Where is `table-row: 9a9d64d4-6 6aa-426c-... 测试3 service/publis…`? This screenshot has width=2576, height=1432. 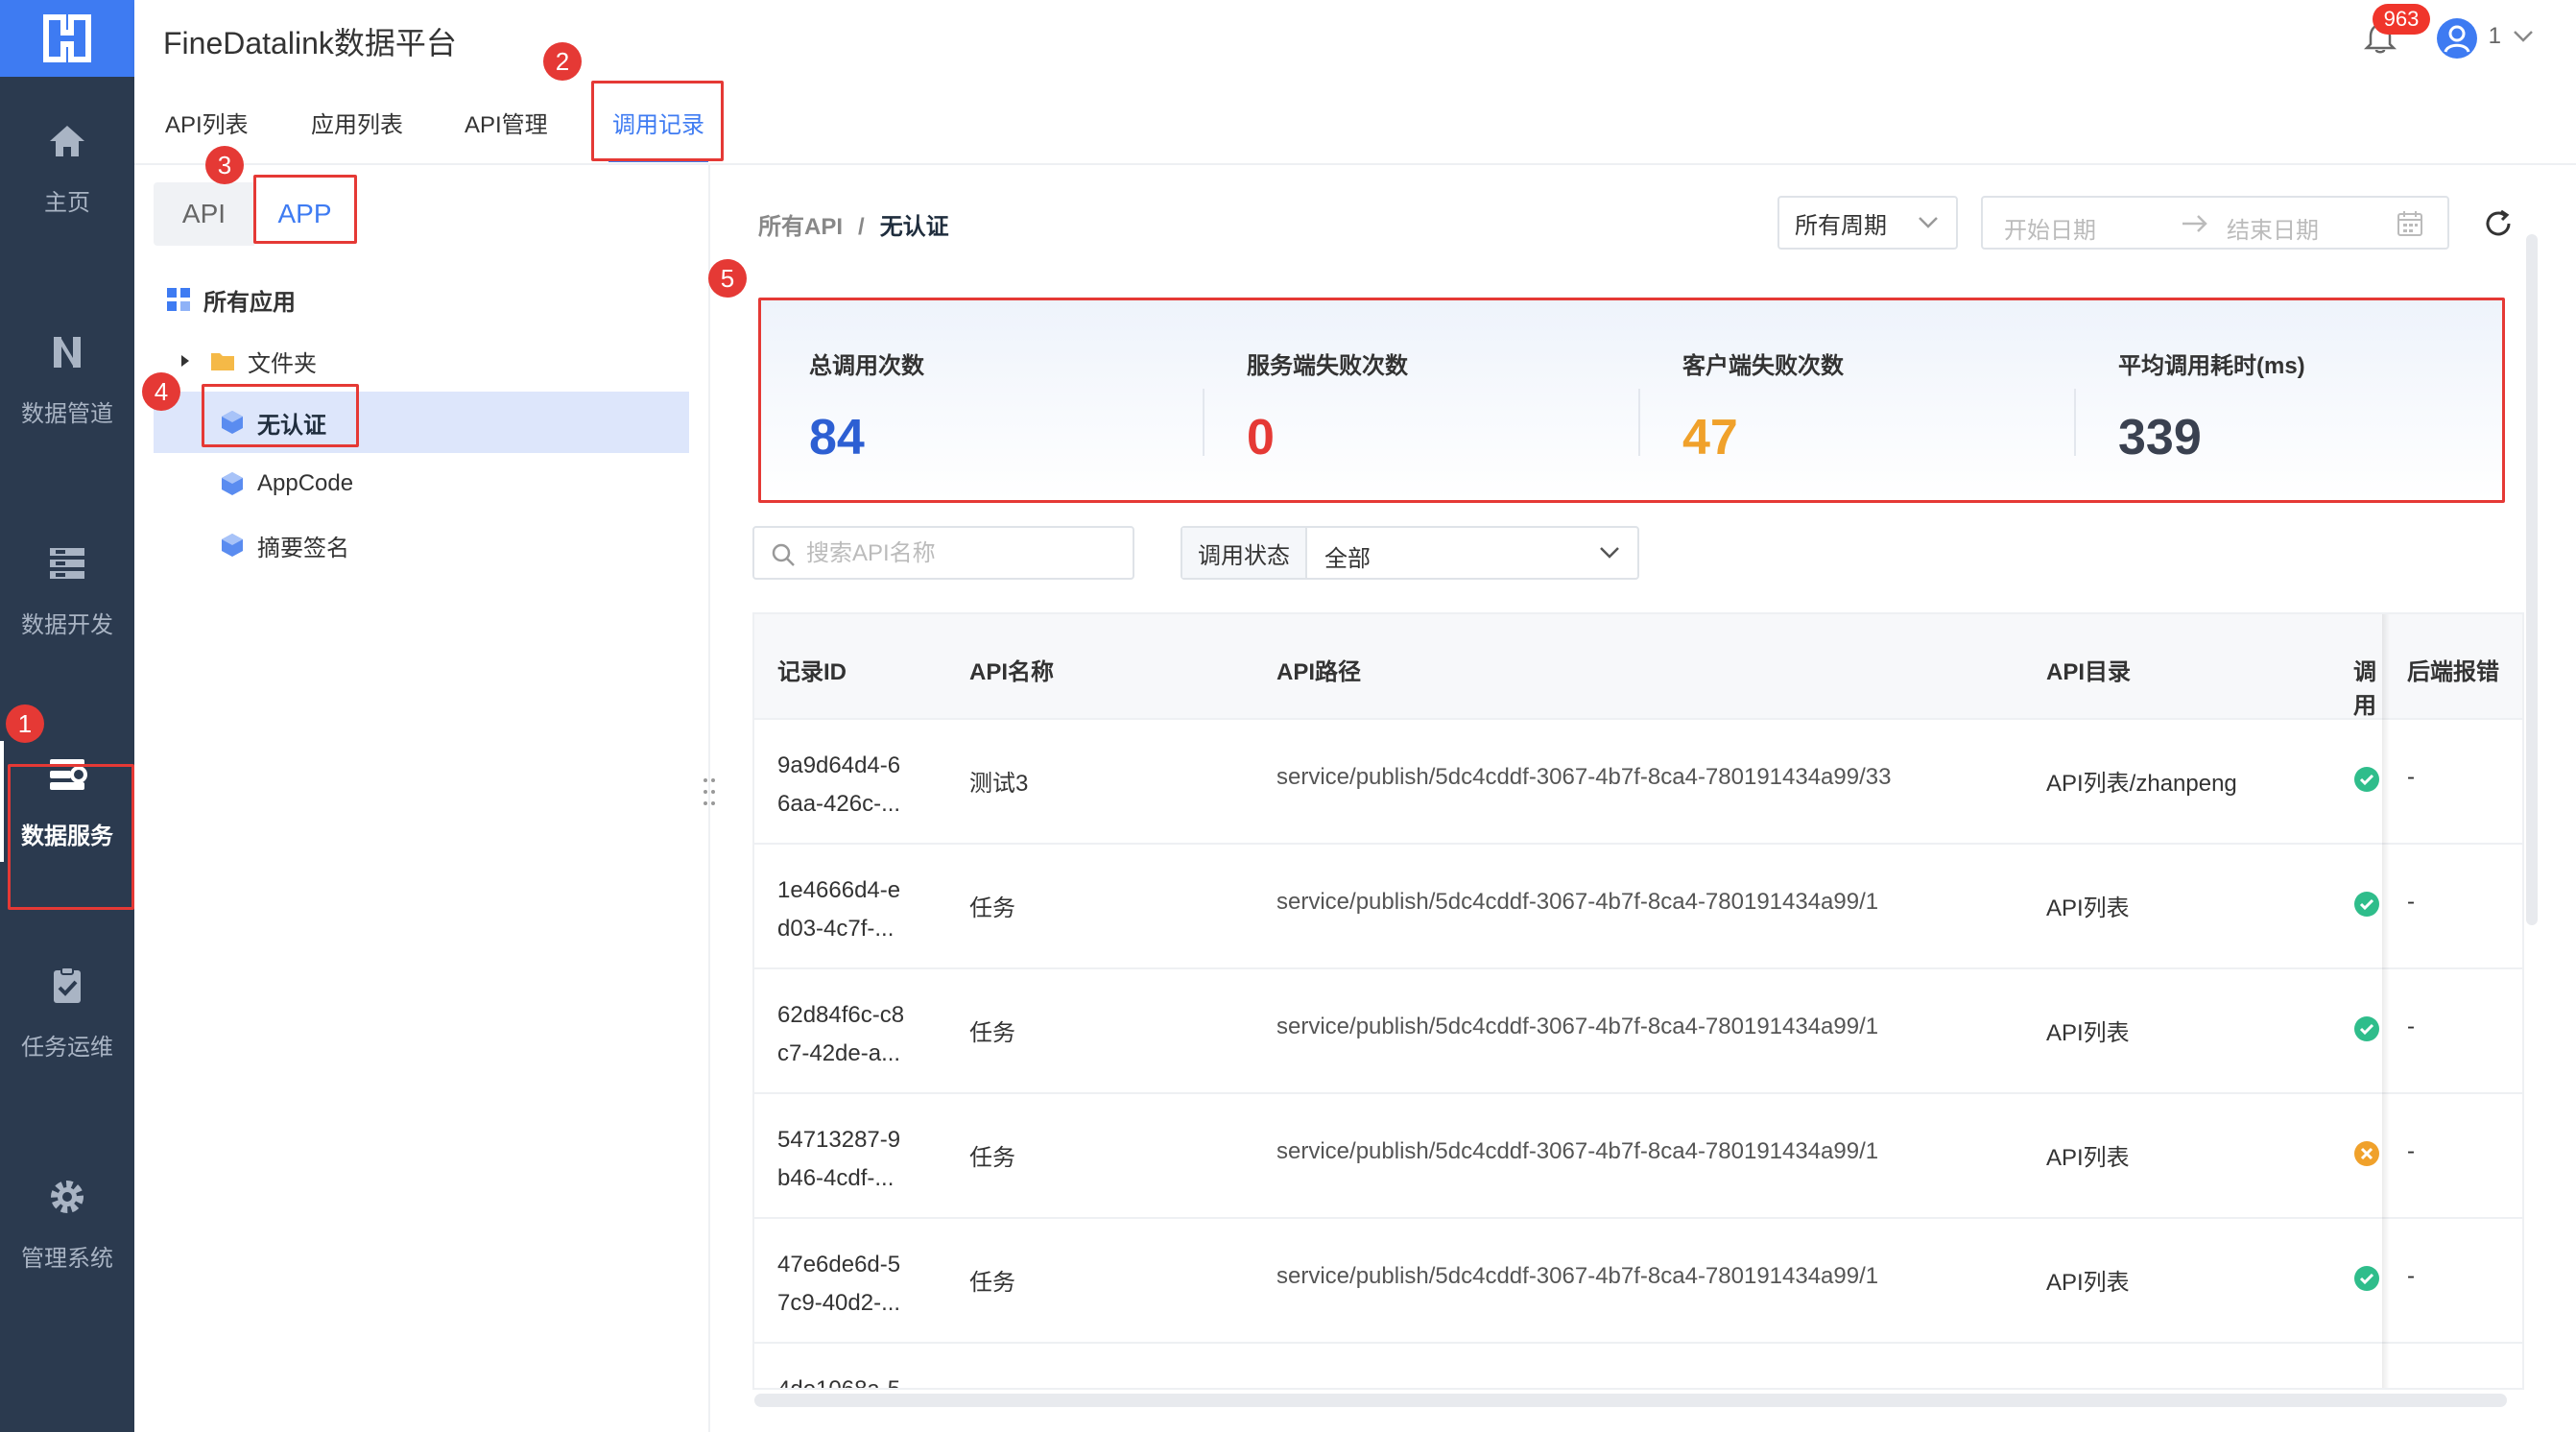
table-row: 9a9d64d4-6 6aa-426c-... 测试3 service/publis… is located at coordinates (1638, 782).